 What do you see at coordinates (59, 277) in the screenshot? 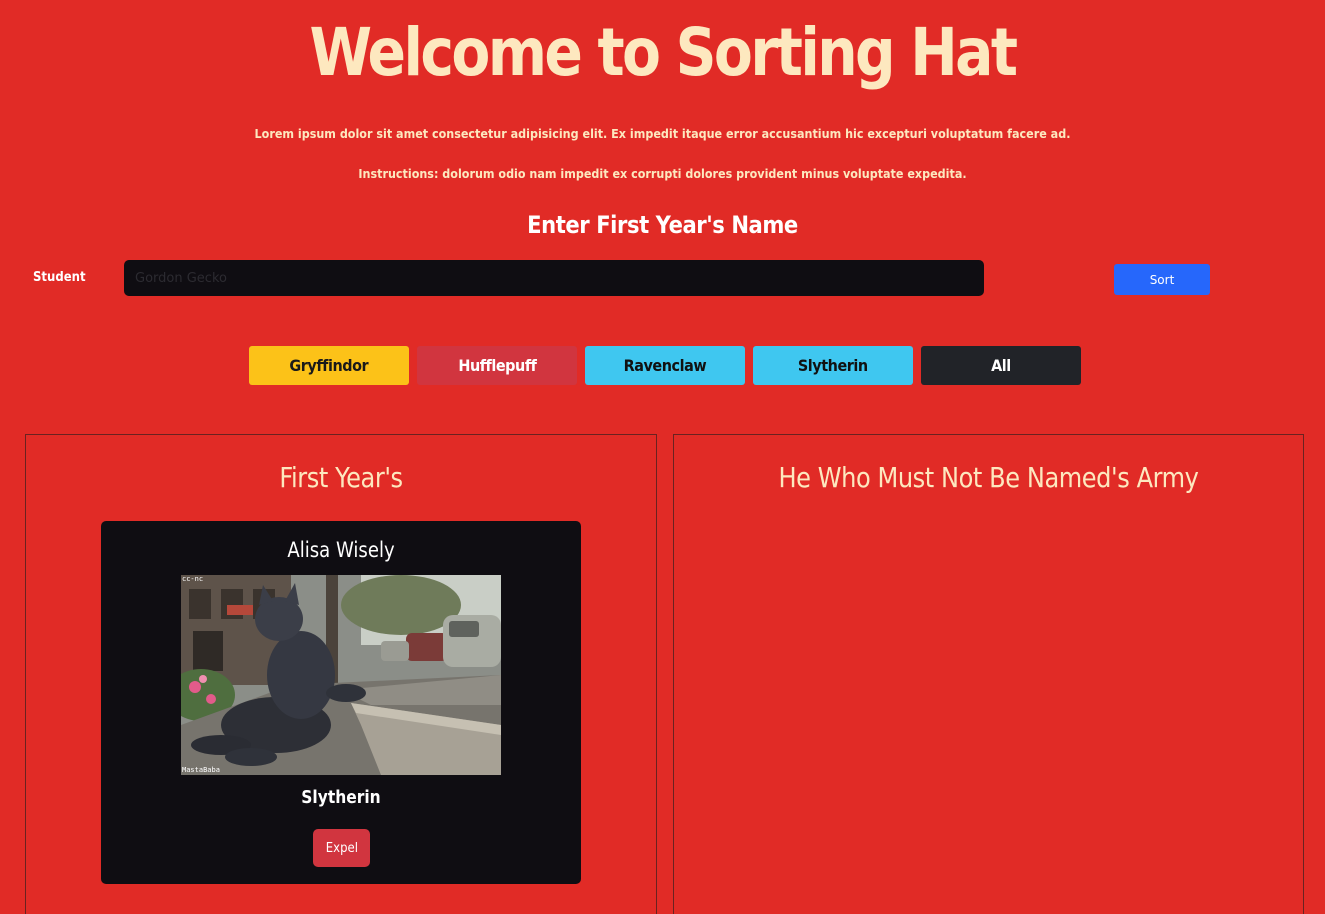
I see `student-label: Student` at bounding box center [59, 277].